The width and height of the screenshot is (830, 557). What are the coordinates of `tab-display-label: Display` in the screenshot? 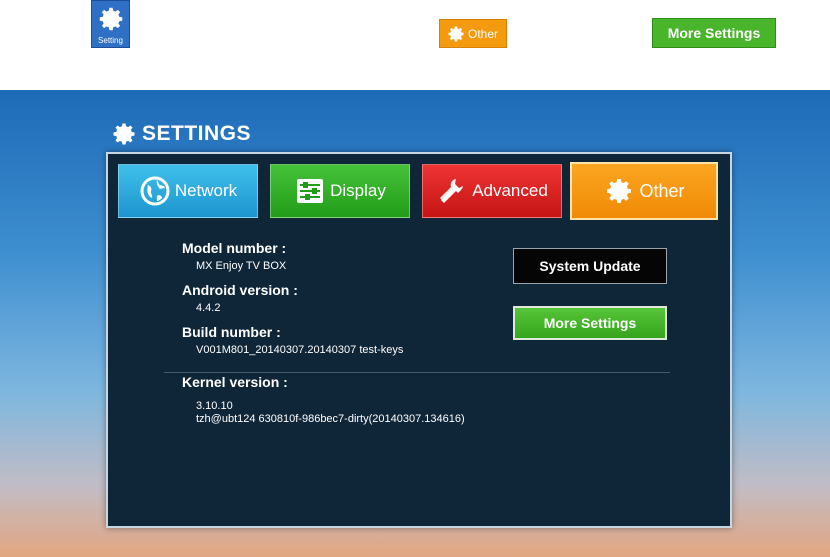 It's located at (358, 190).